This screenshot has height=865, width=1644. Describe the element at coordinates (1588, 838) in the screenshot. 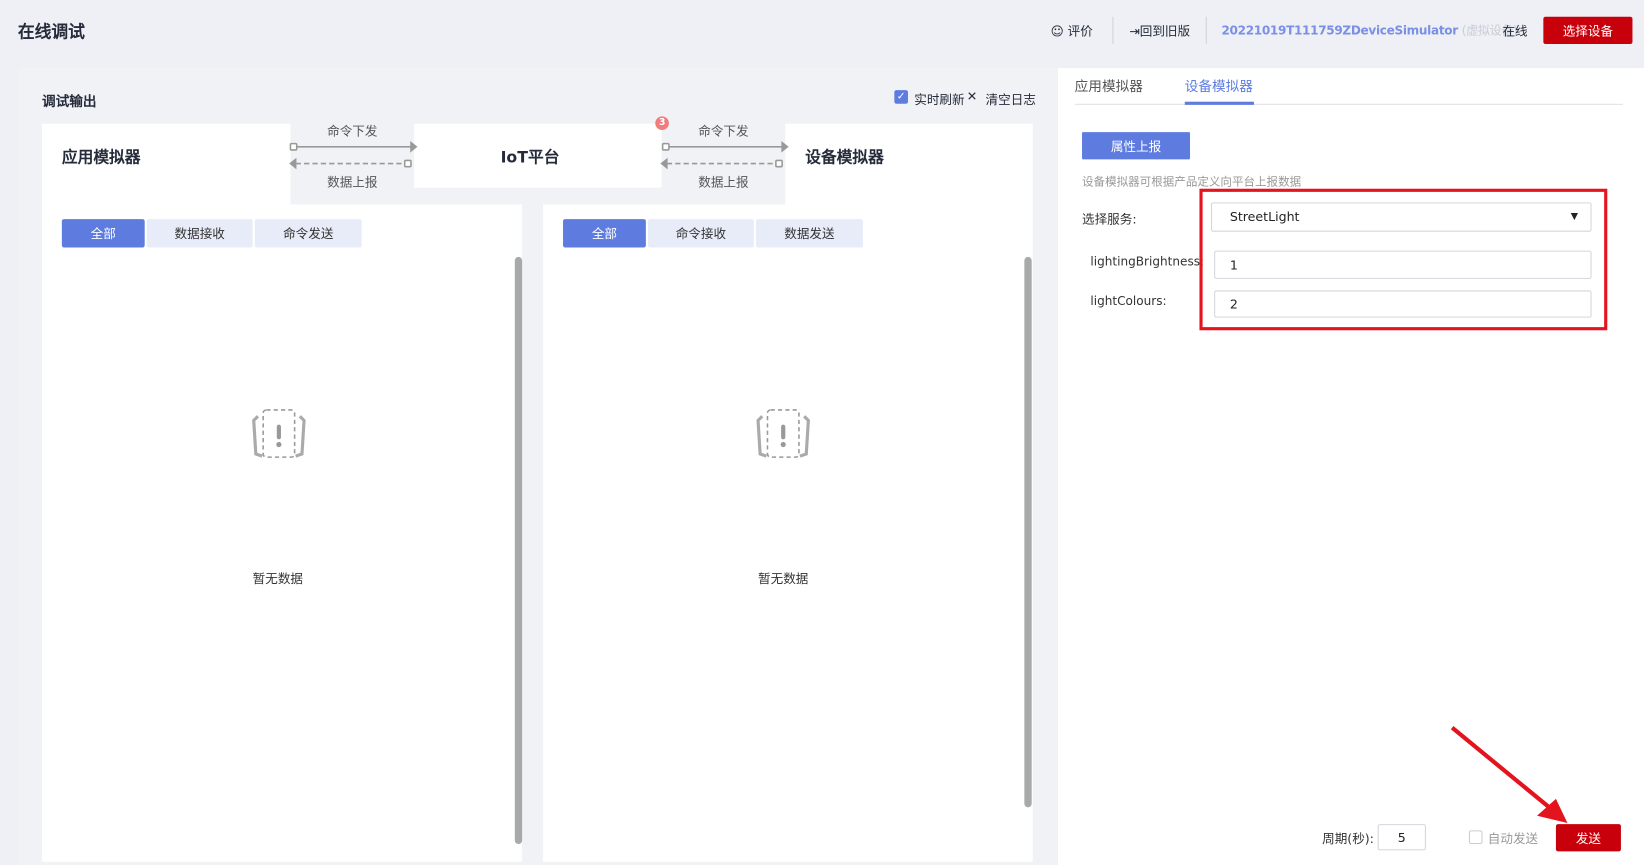

I see `send-button: 发送` at that location.